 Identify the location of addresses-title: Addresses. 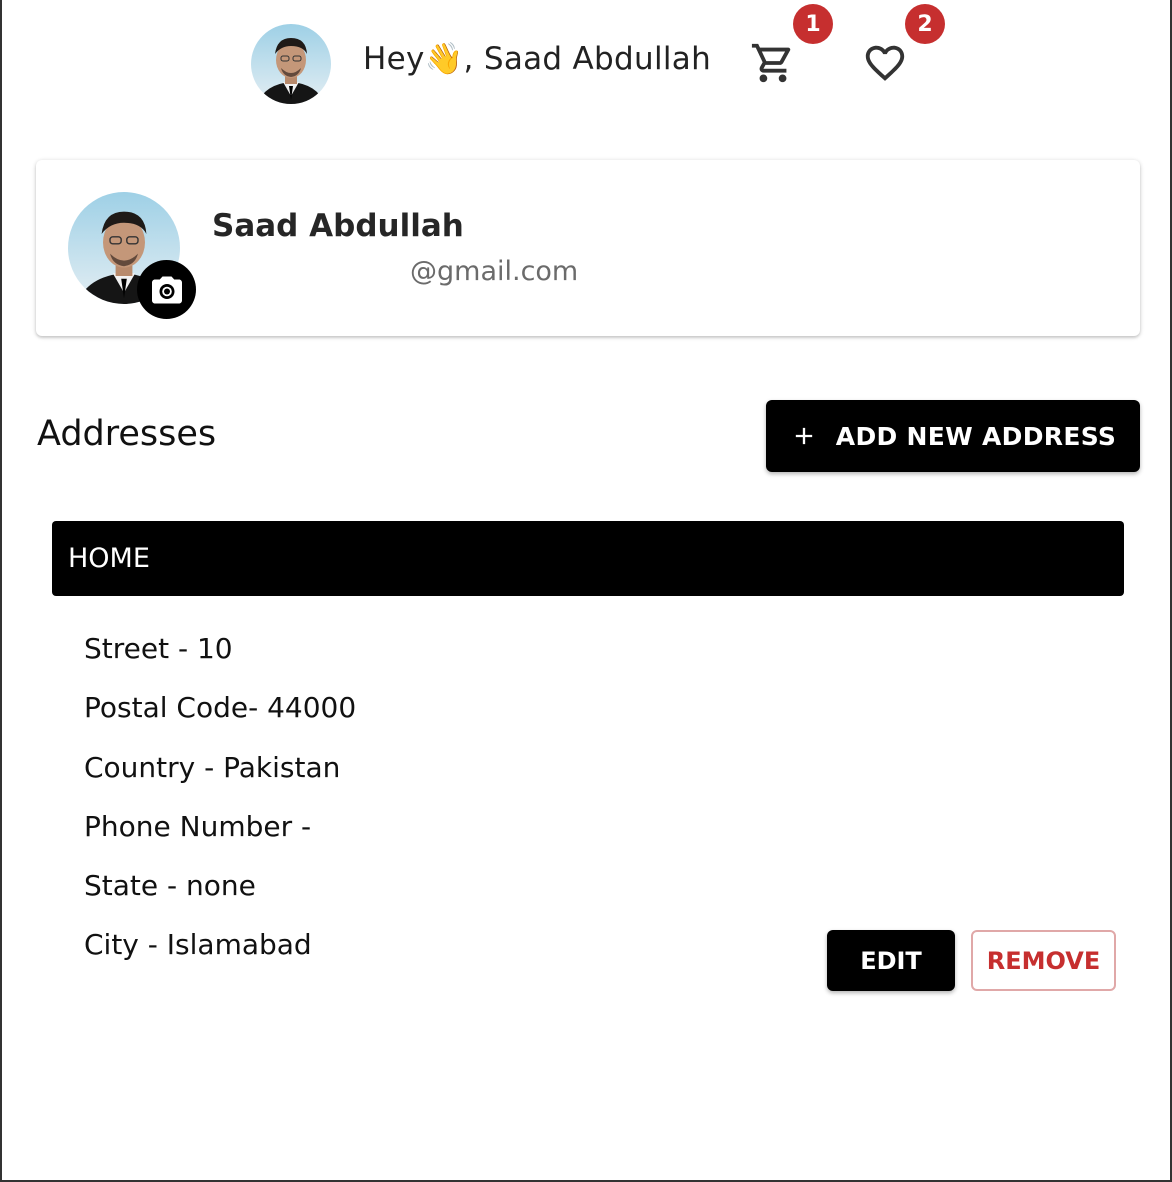
(127, 434).